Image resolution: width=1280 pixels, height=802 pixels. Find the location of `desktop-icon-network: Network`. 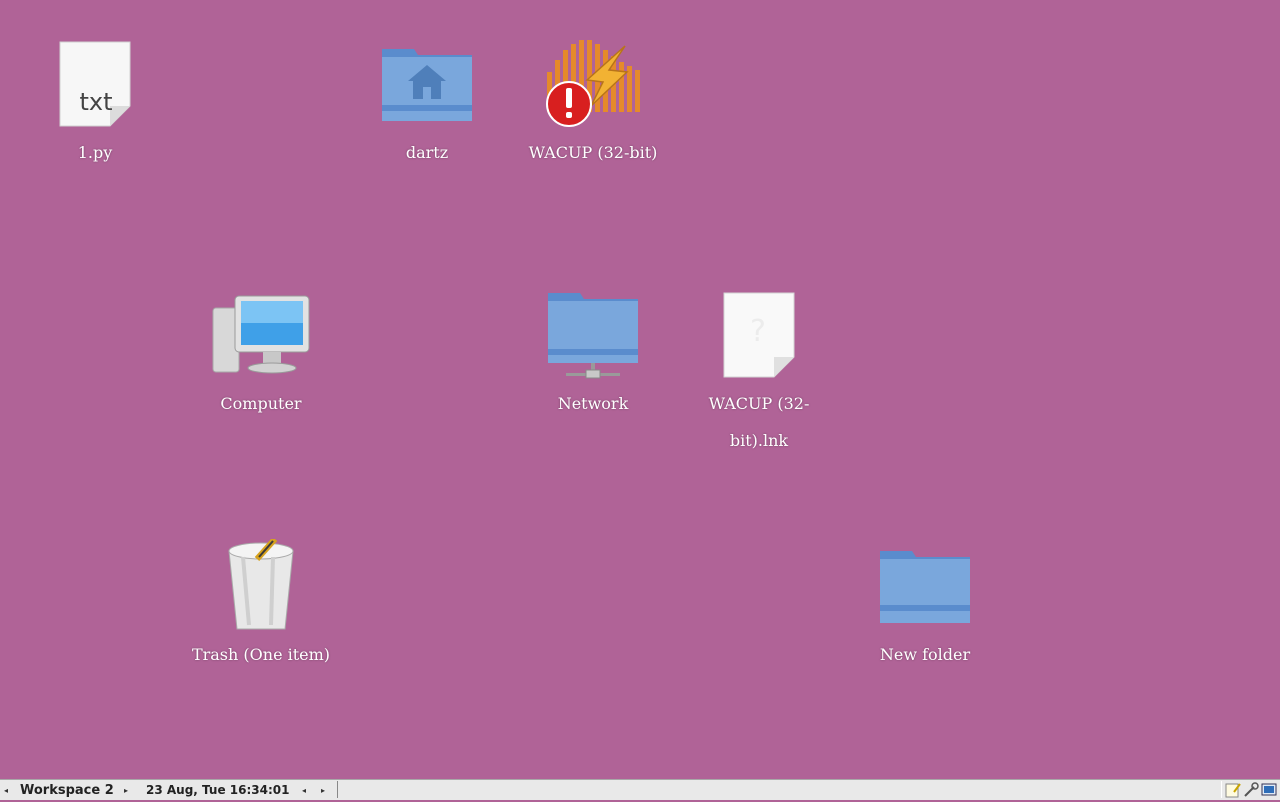

desktop-icon-network: Network is located at coordinates (593, 354).